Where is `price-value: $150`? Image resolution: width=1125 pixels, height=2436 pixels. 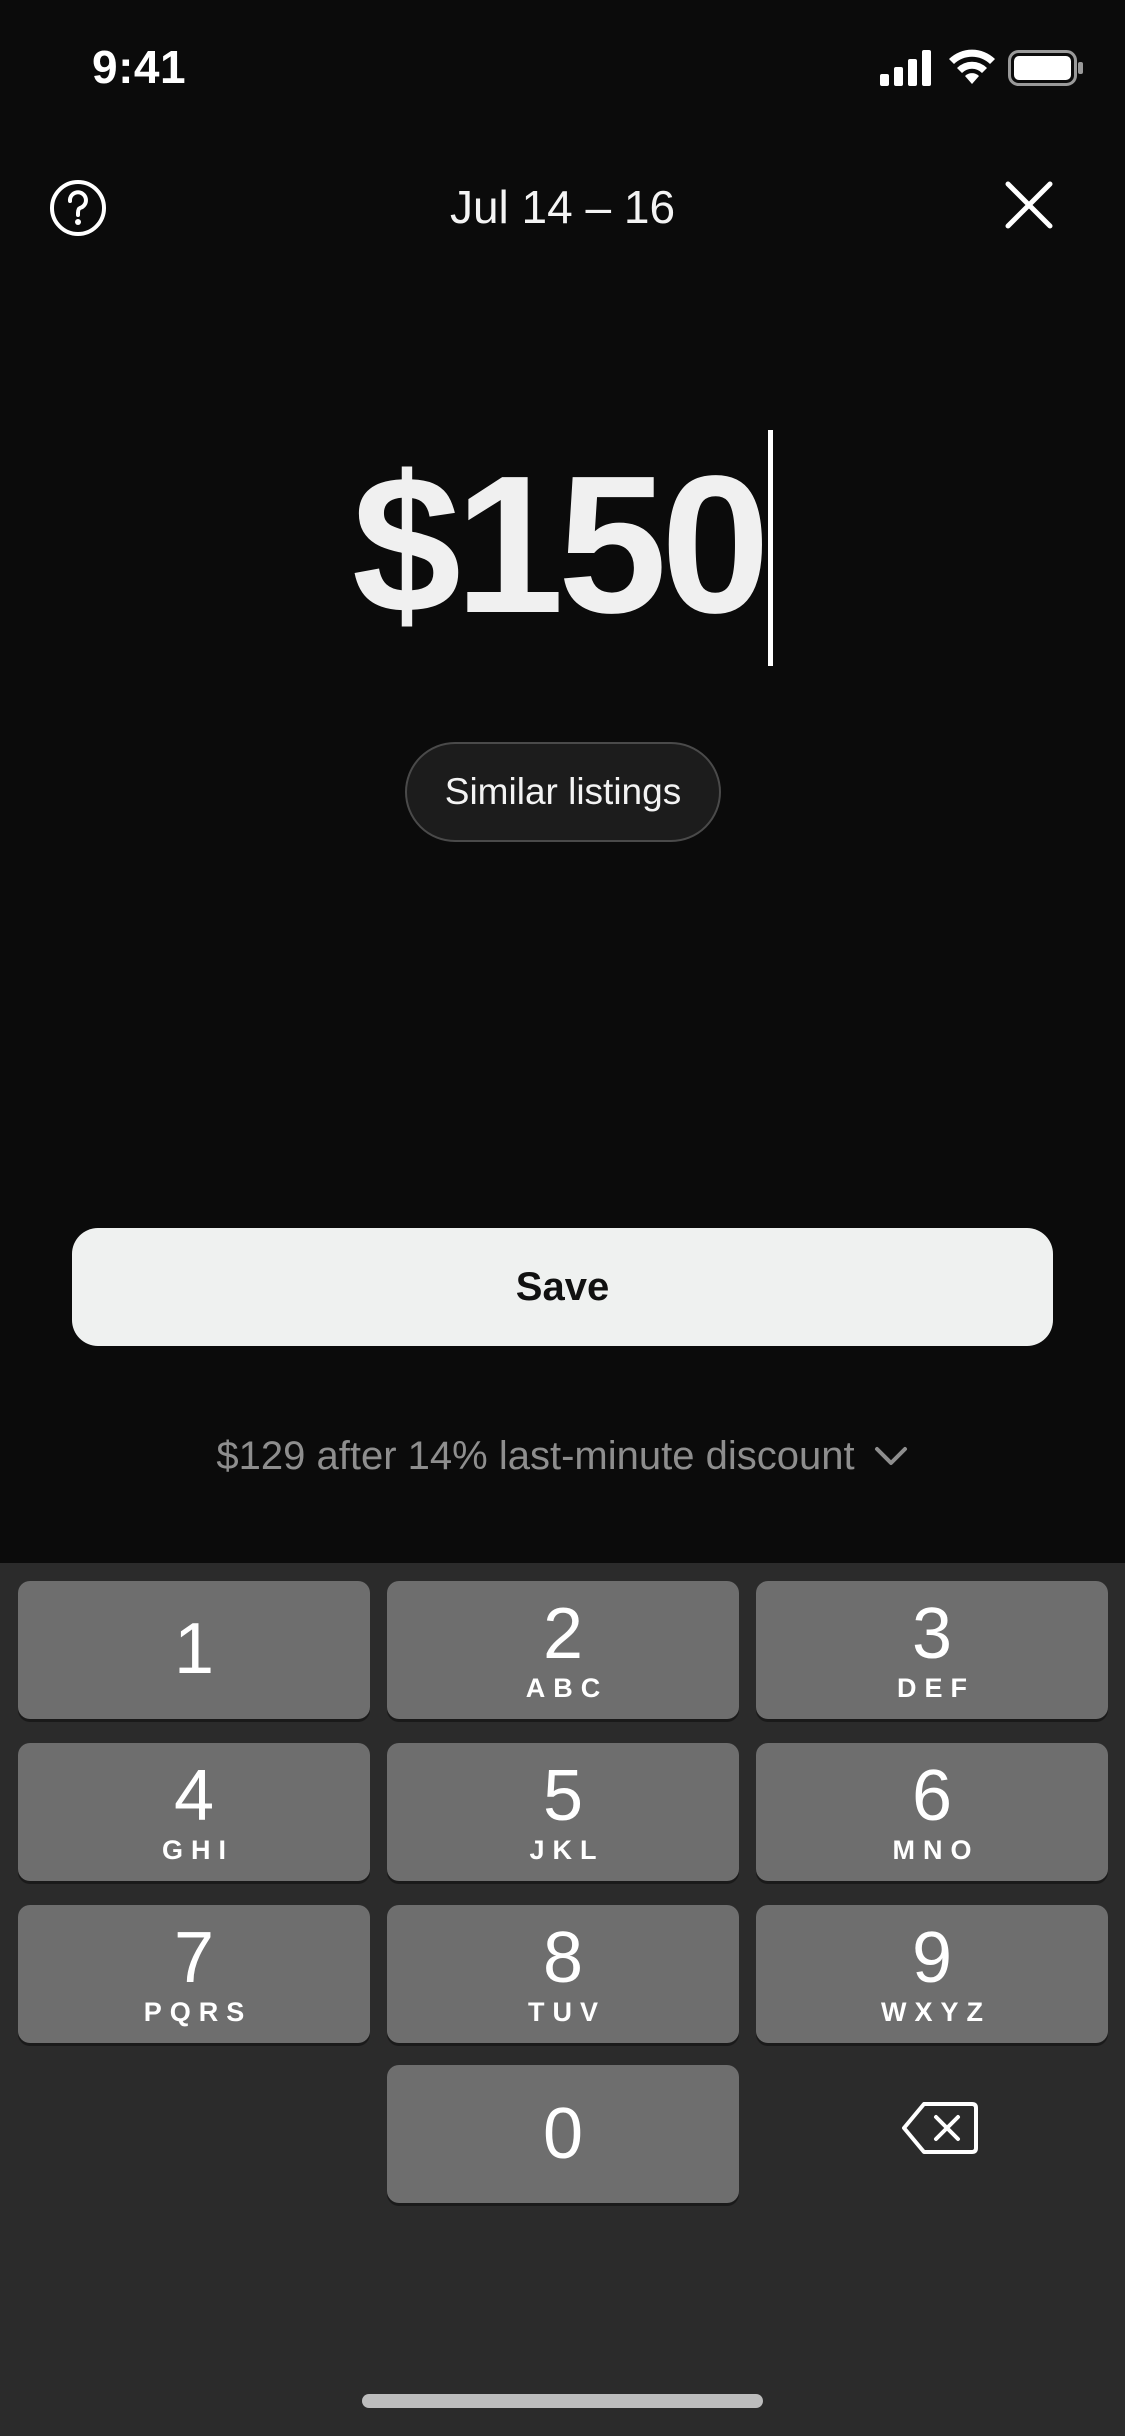 price-value: $150 is located at coordinates (560, 544).